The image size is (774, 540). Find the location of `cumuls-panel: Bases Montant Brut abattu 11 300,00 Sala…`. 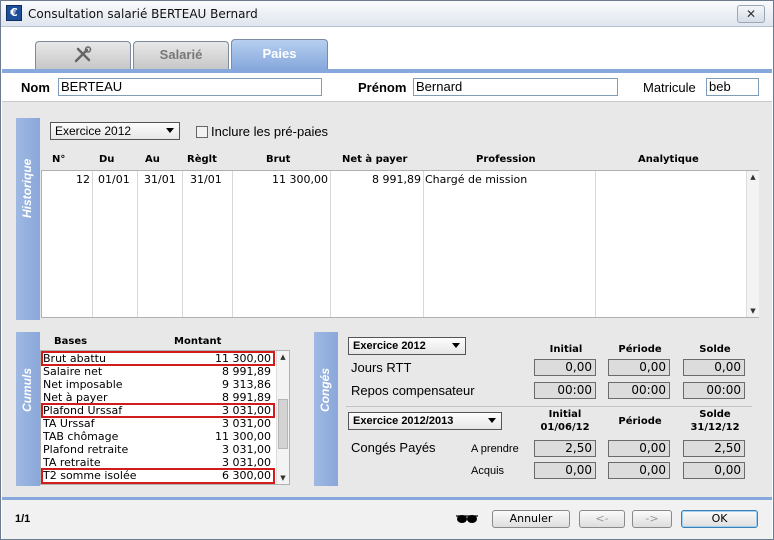

cumuls-panel: Bases Montant Brut abattu 11 300,00 Sala… is located at coordinates (165, 409).